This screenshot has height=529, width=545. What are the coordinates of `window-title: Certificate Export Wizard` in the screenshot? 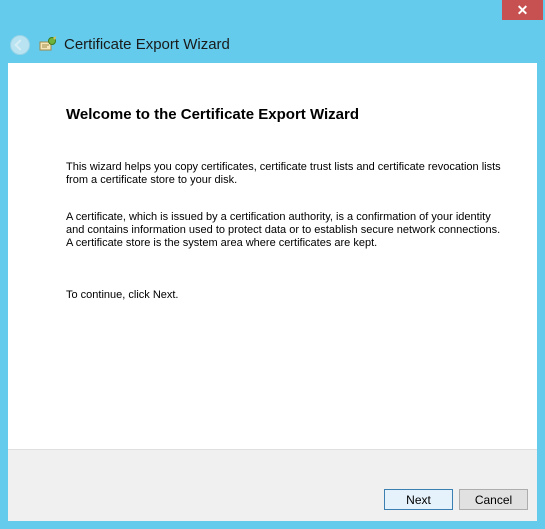 It's located at (147, 44).